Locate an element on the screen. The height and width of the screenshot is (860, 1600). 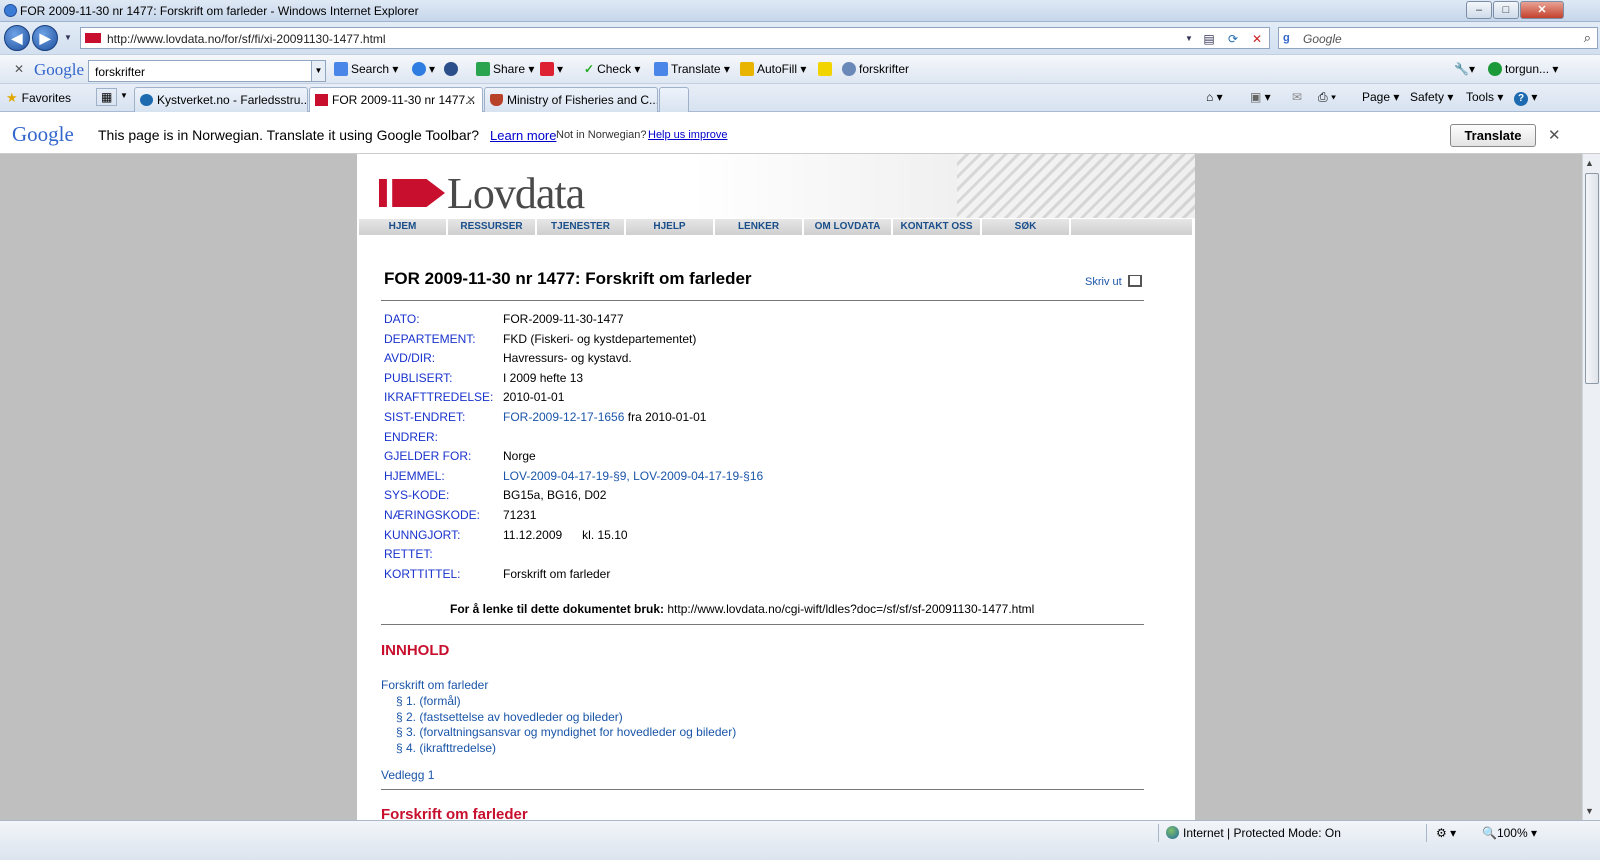
nav-sok: SØK is located at coordinates (1026, 227).